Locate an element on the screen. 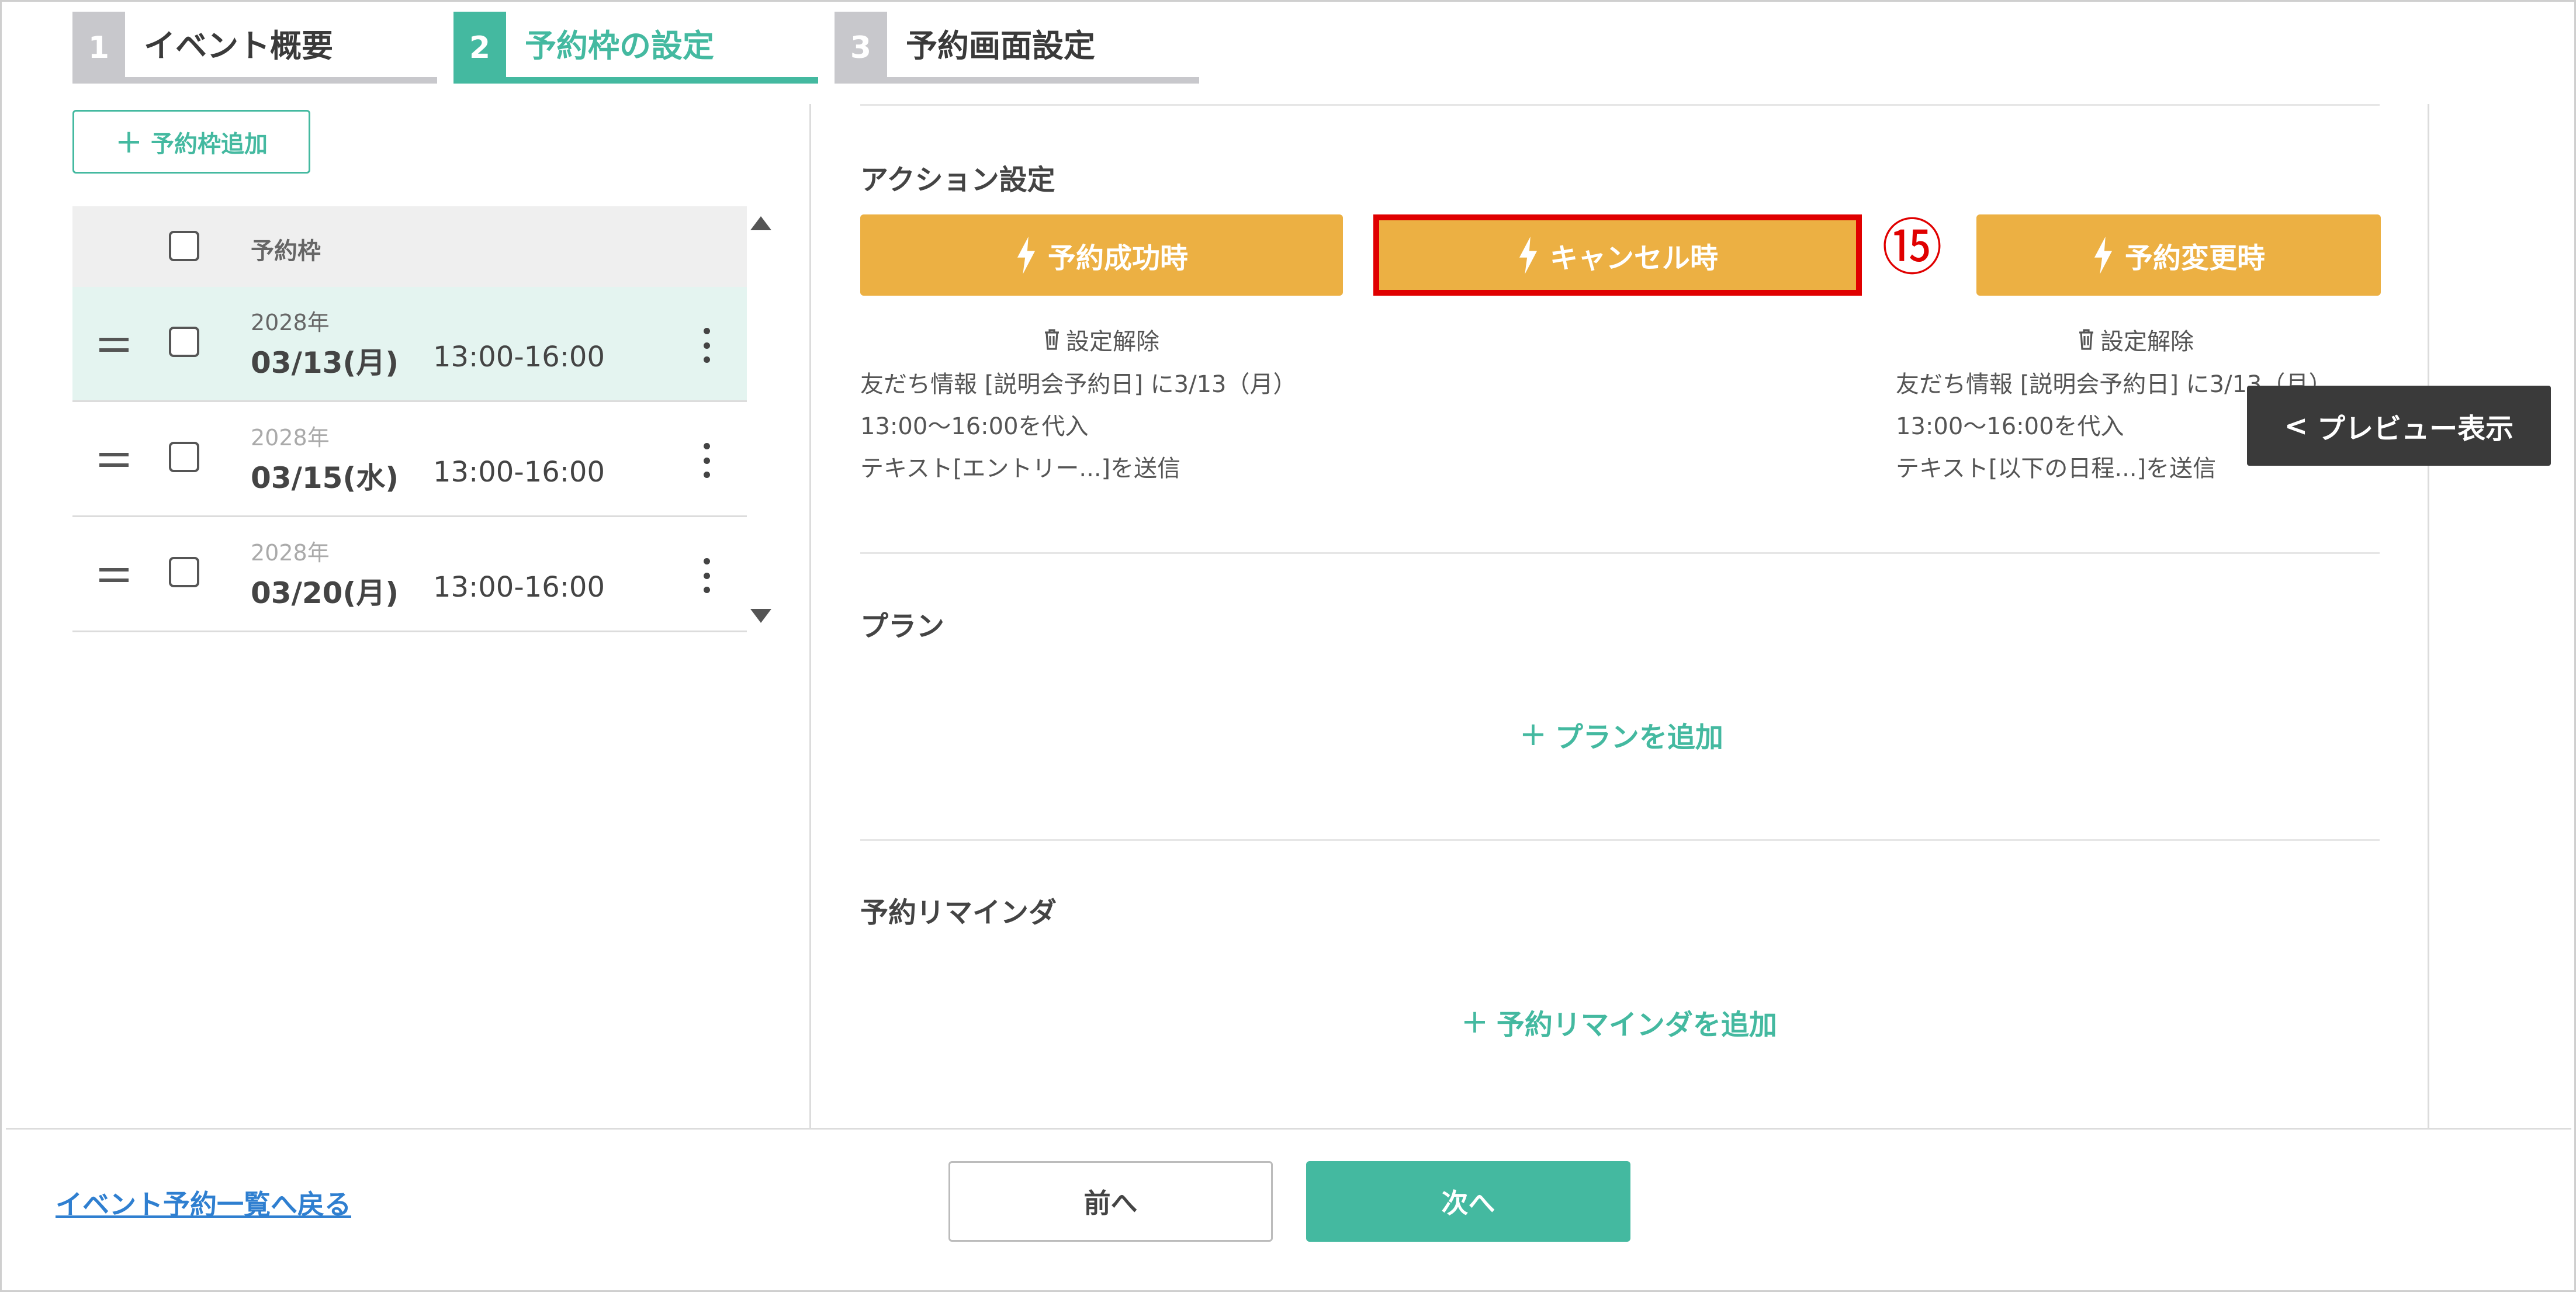  step-label: 予約枠の設定 is located at coordinates (620, 45).